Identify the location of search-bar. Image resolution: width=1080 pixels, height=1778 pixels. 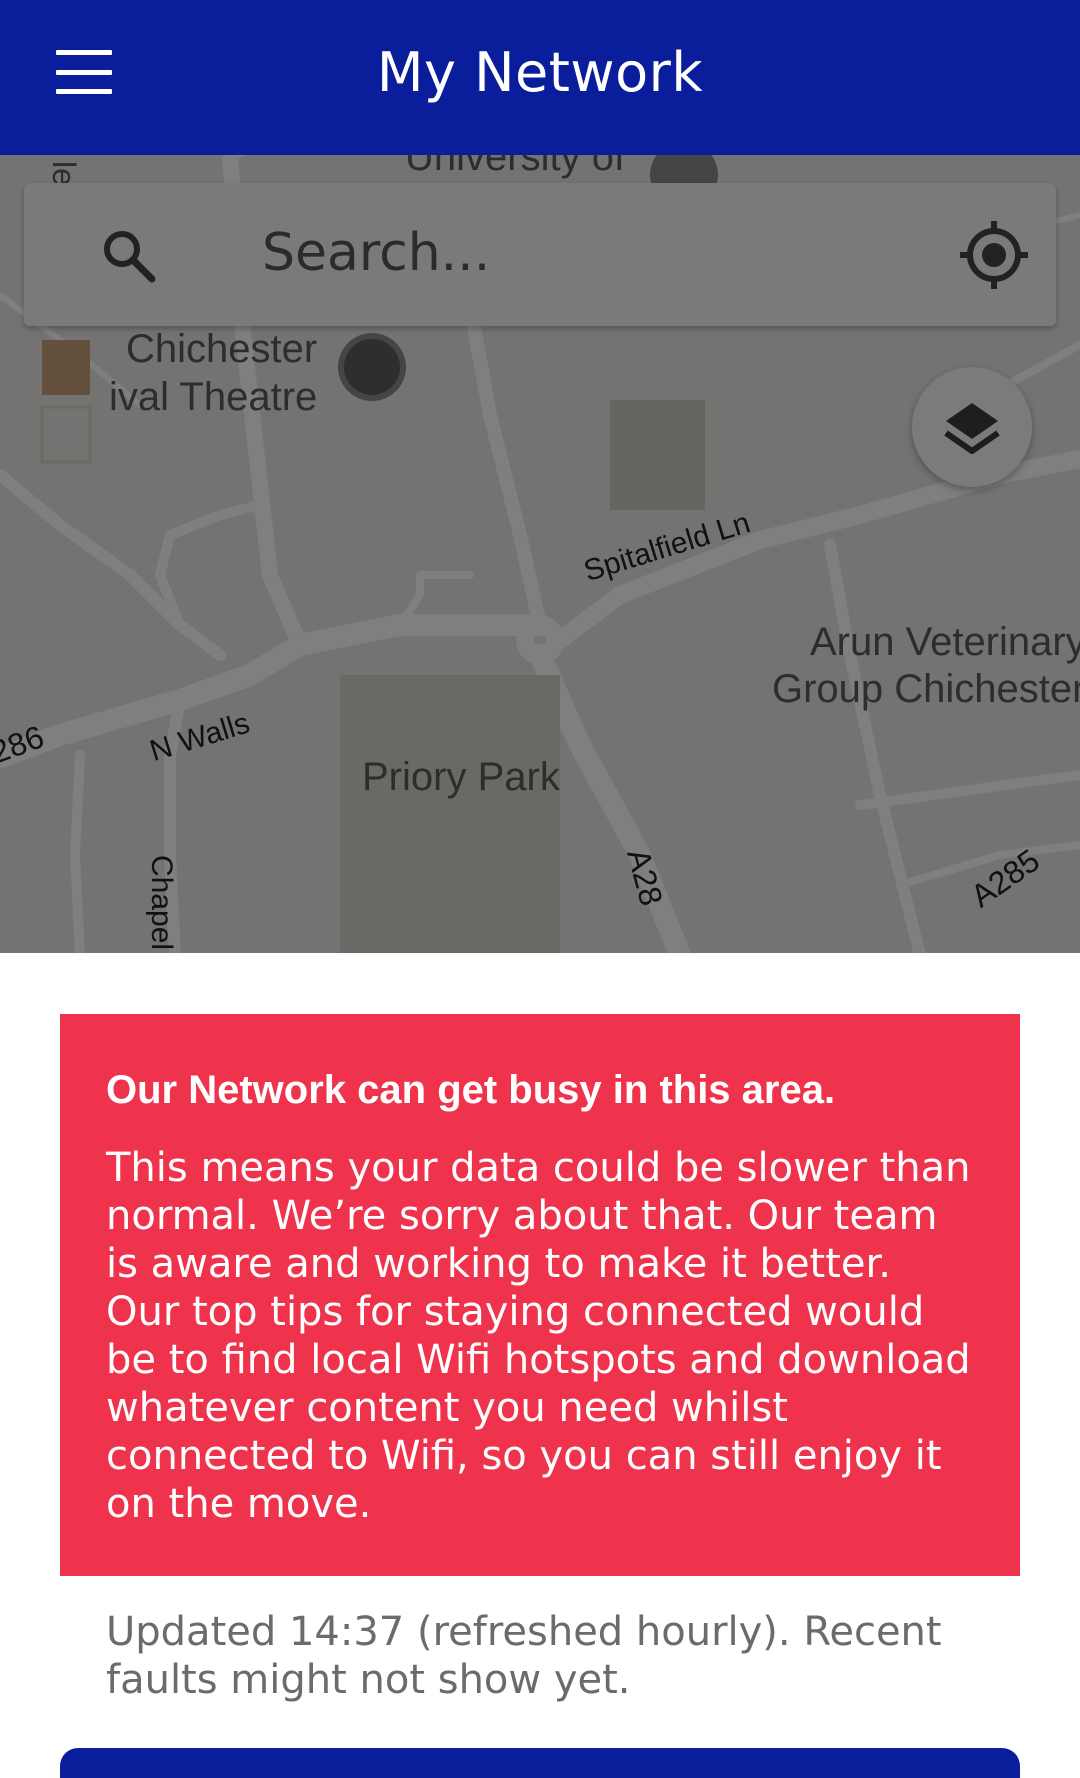
(540, 254).